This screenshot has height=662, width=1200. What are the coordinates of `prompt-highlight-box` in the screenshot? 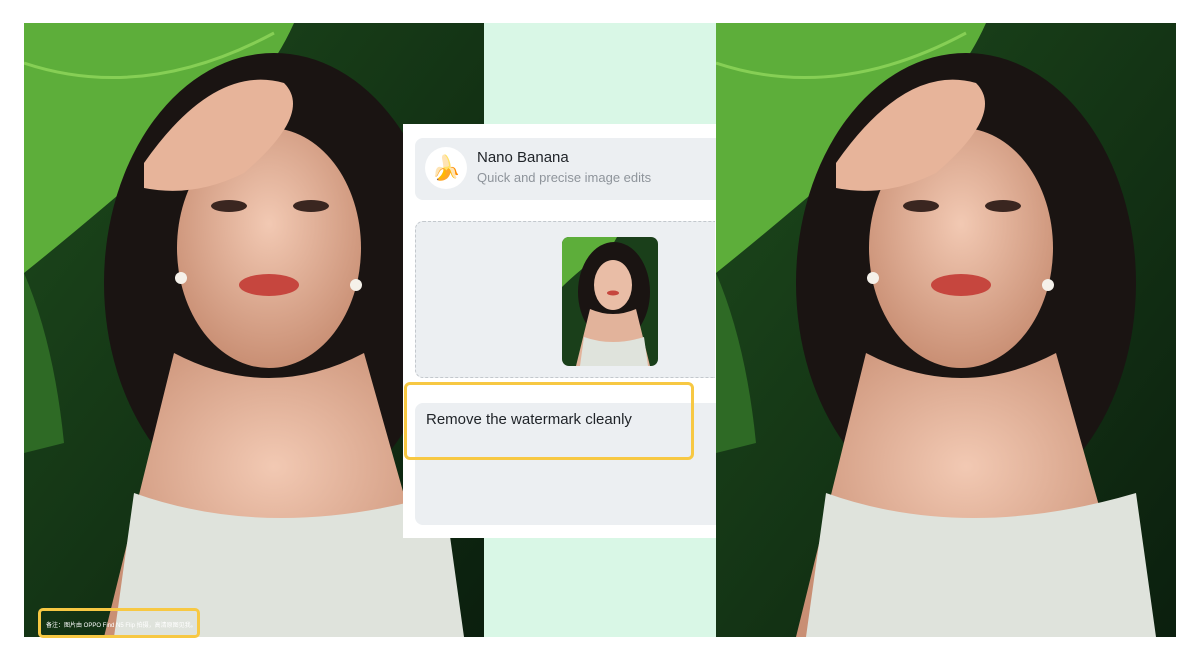 It's located at (549, 421).